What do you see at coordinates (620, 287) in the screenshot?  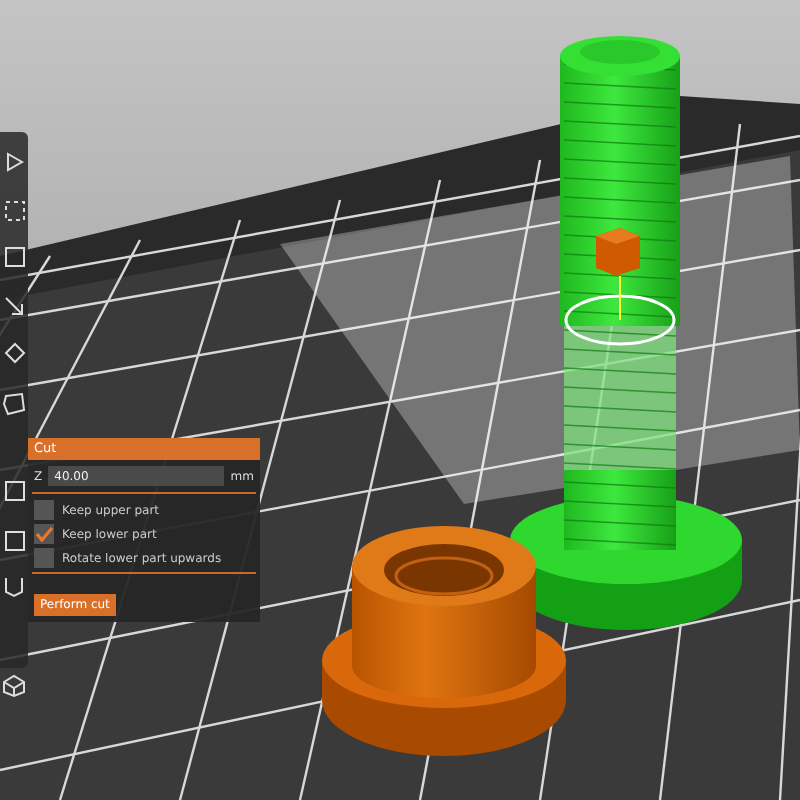 I see `cut-handle-drawing` at bounding box center [620, 287].